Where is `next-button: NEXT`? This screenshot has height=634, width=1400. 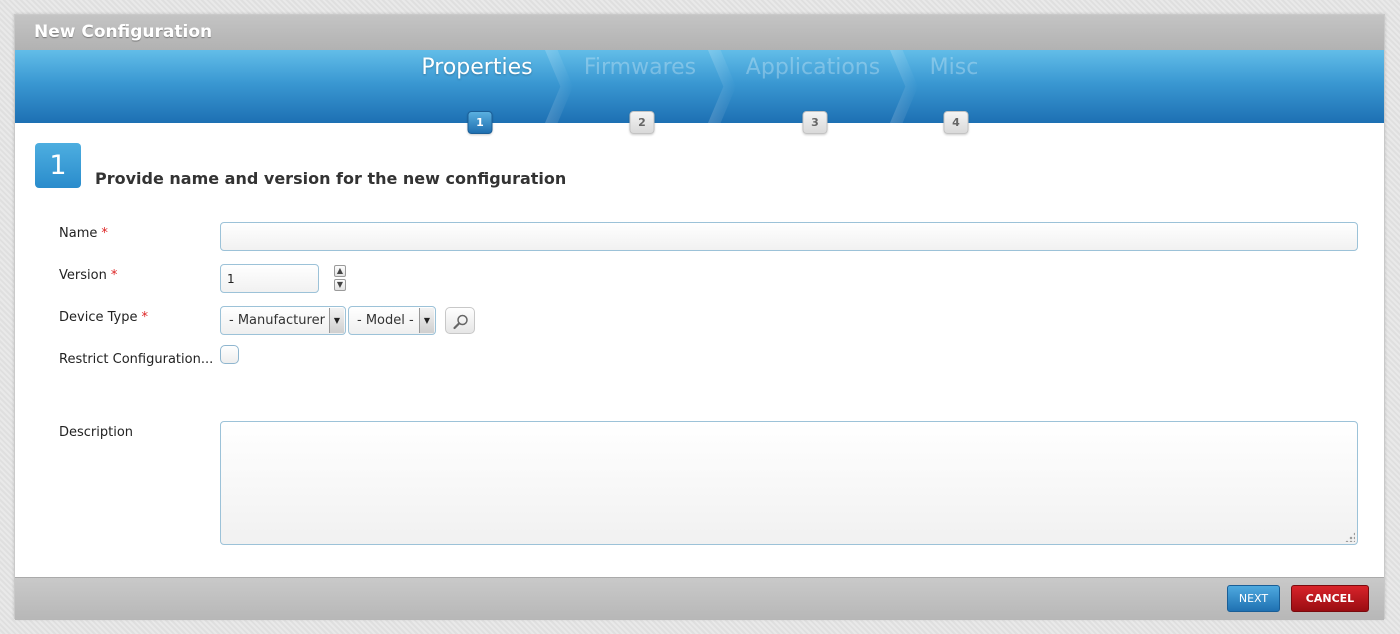 next-button: NEXT is located at coordinates (1253, 598).